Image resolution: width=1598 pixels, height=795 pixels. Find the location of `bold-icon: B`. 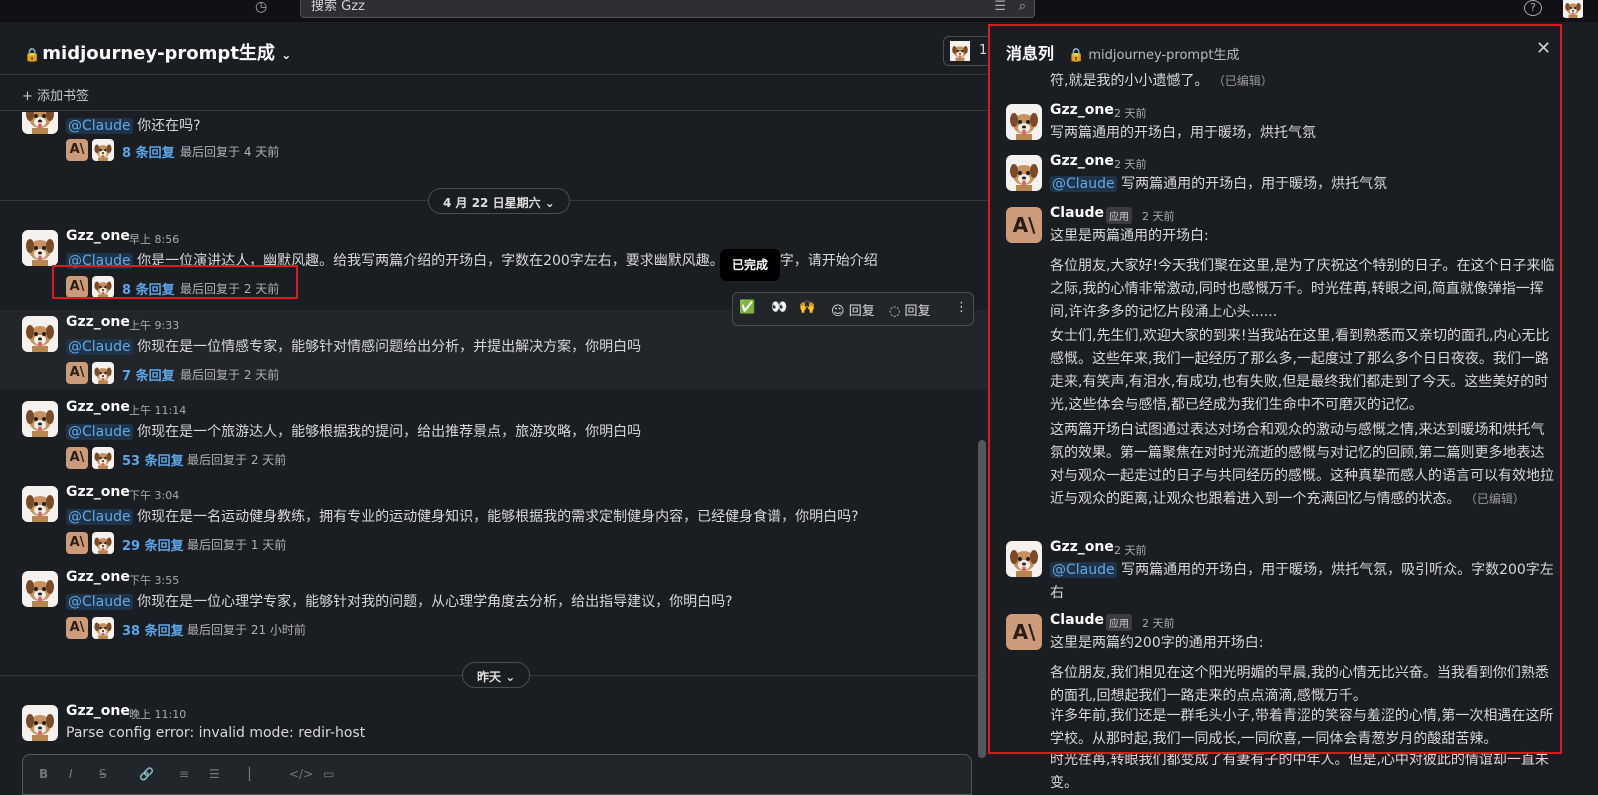

bold-icon: B is located at coordinates (43, 774).